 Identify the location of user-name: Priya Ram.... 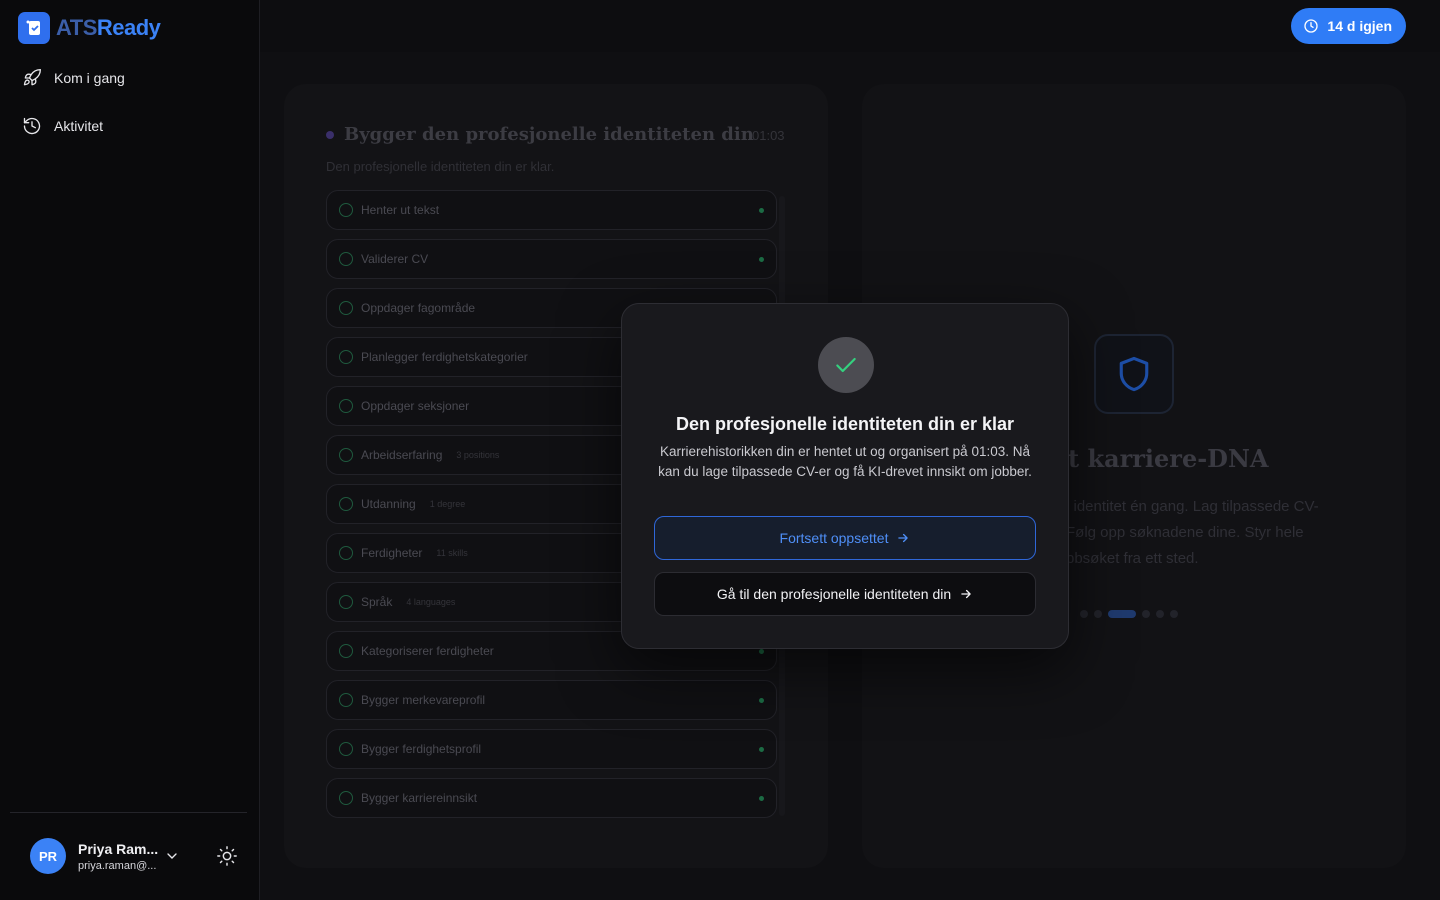
(118, 848).